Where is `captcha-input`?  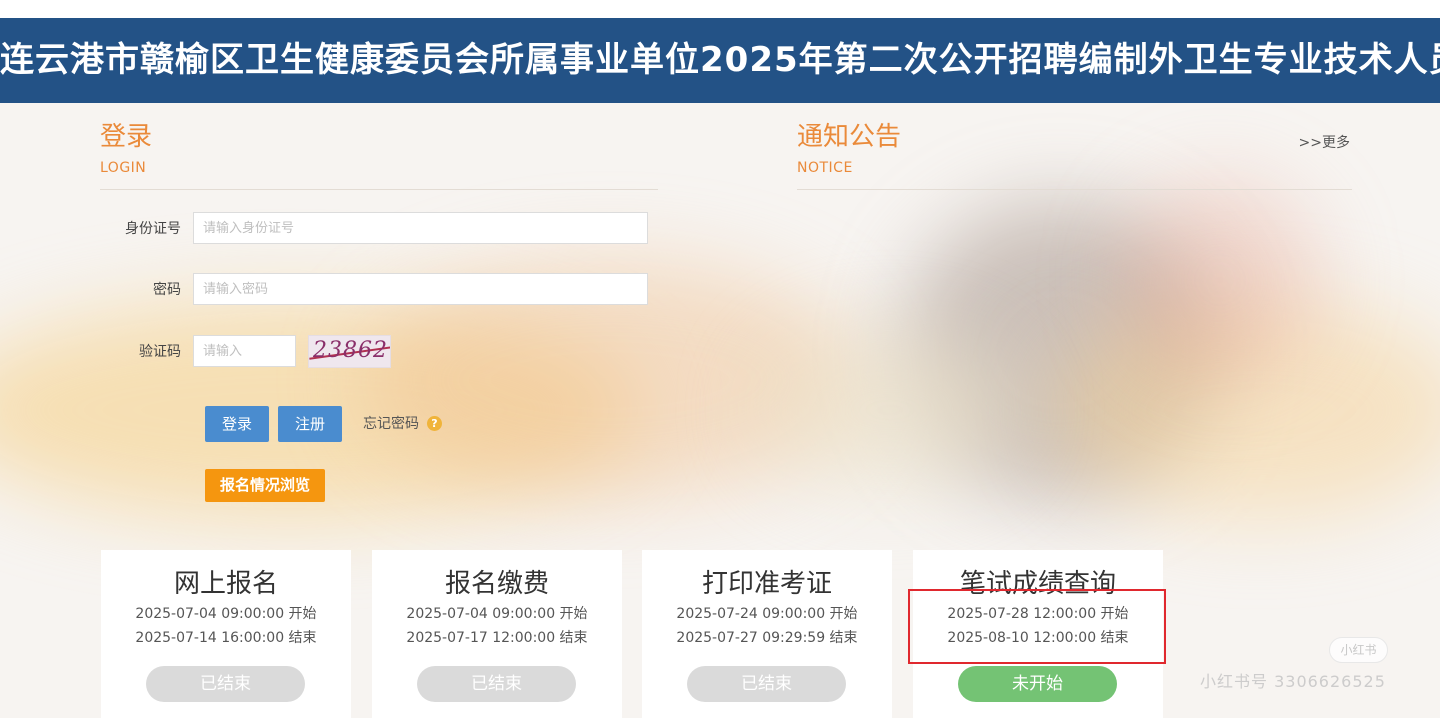 captcha-input is located at coordinates (244, 351).